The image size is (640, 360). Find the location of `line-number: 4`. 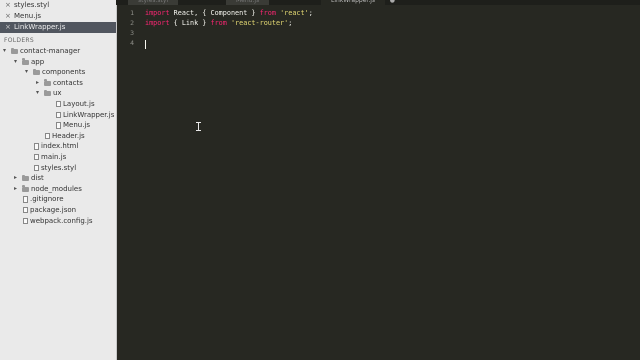

line-number: 4 is located at coordinates (132, 43).